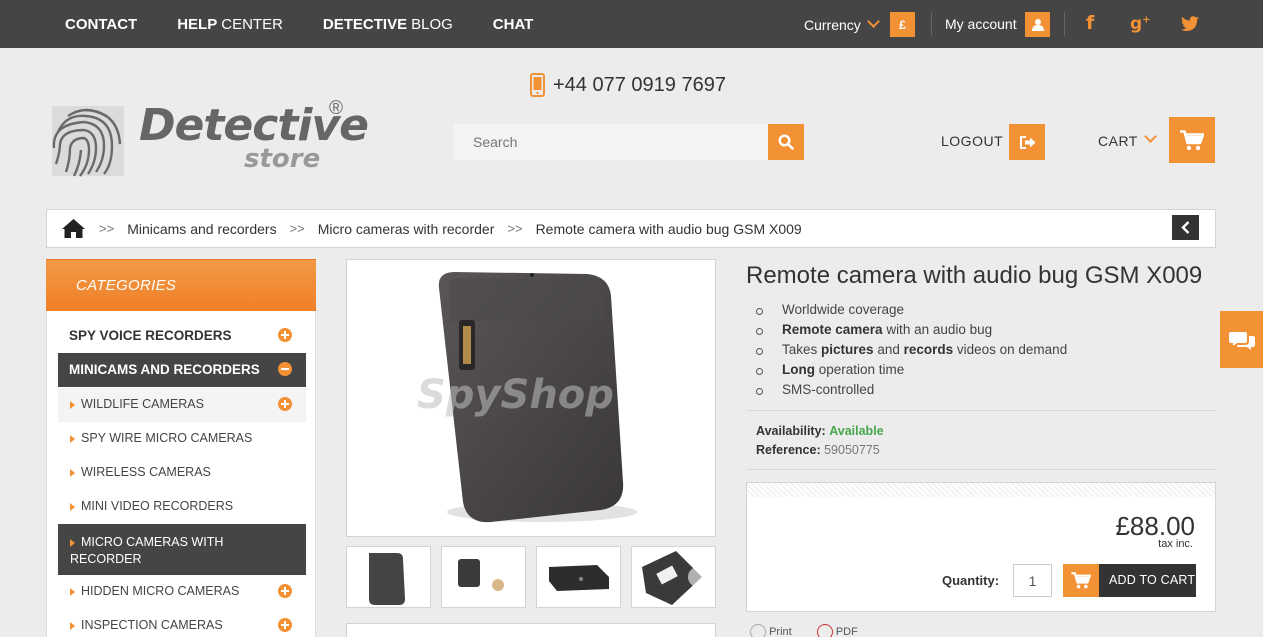  Describe the element at coordinates (1032, 580) in the screenshot. I see `quantity-input` at that location.